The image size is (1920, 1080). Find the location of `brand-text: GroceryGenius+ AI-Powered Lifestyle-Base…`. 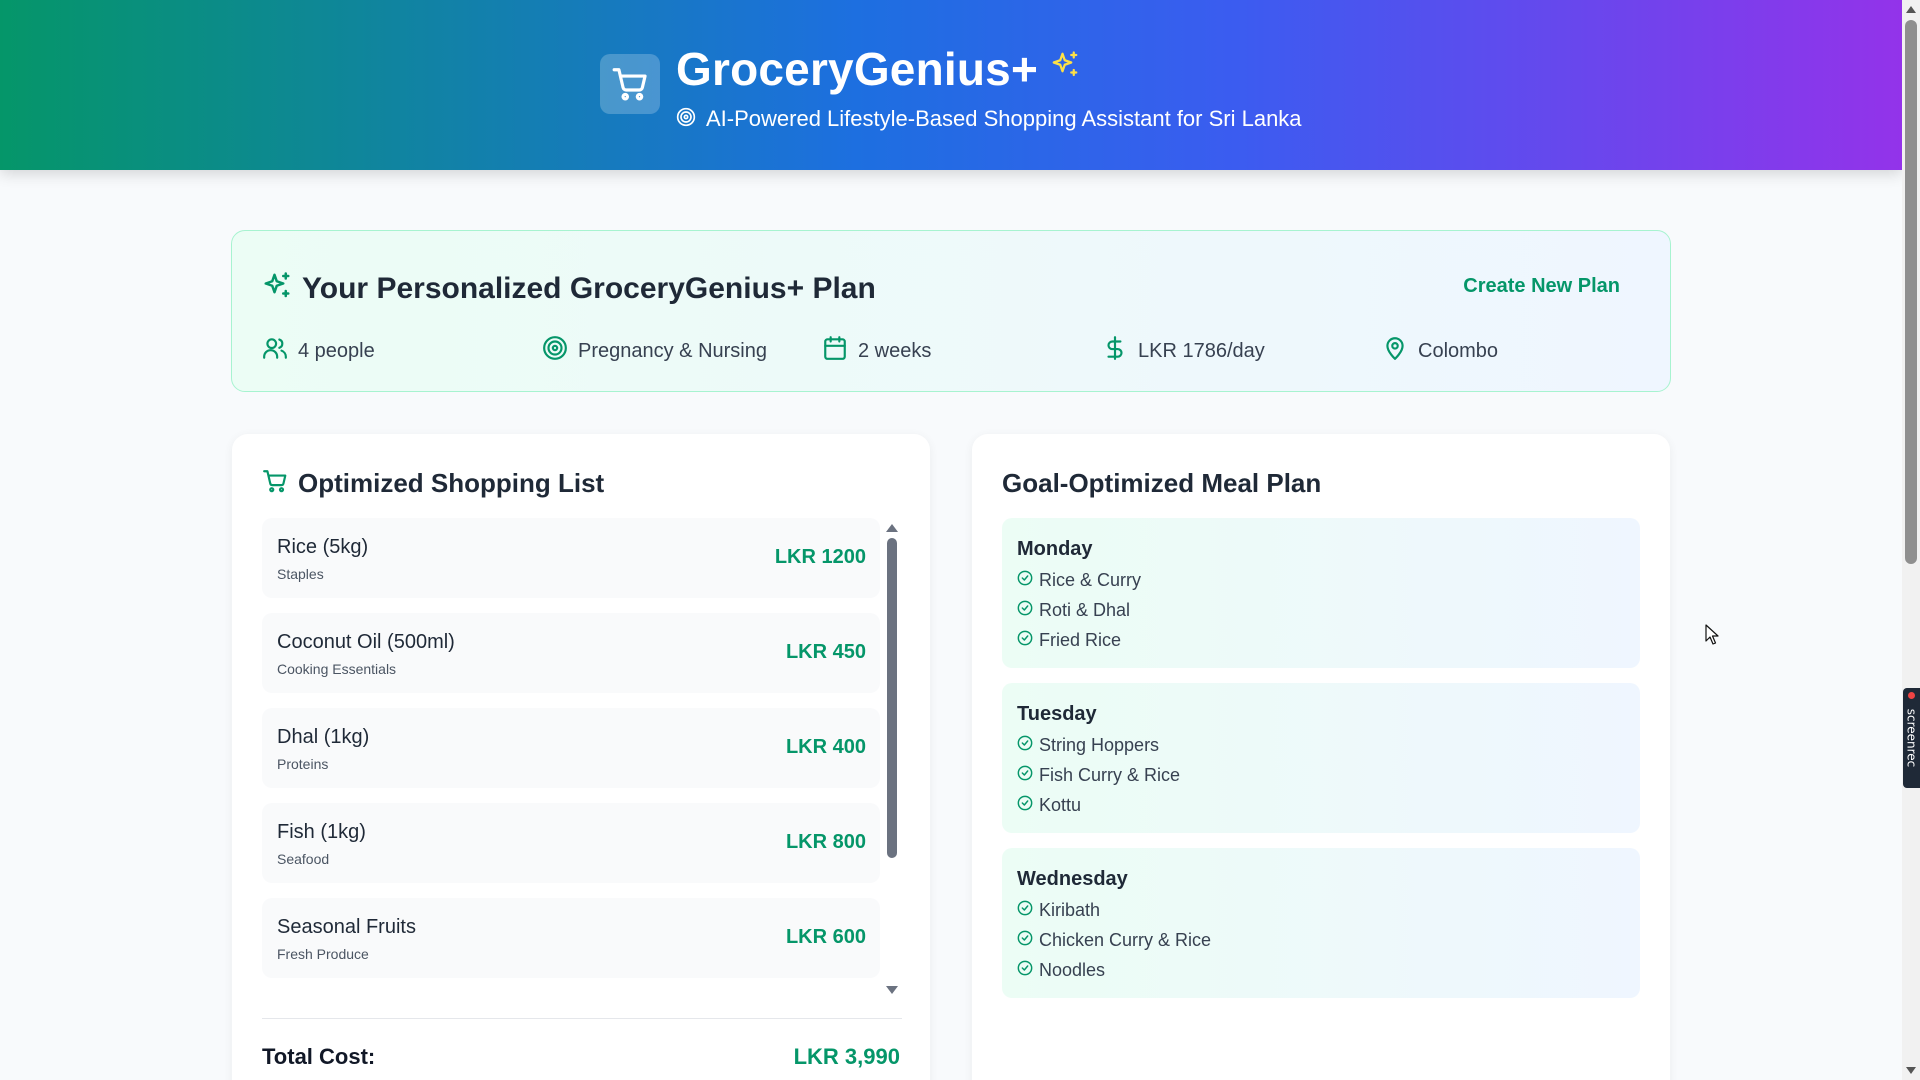

brand-text: GroceryGenius+ AI-Powered Lifestyle-Base… is located at coordinates (989, 88).